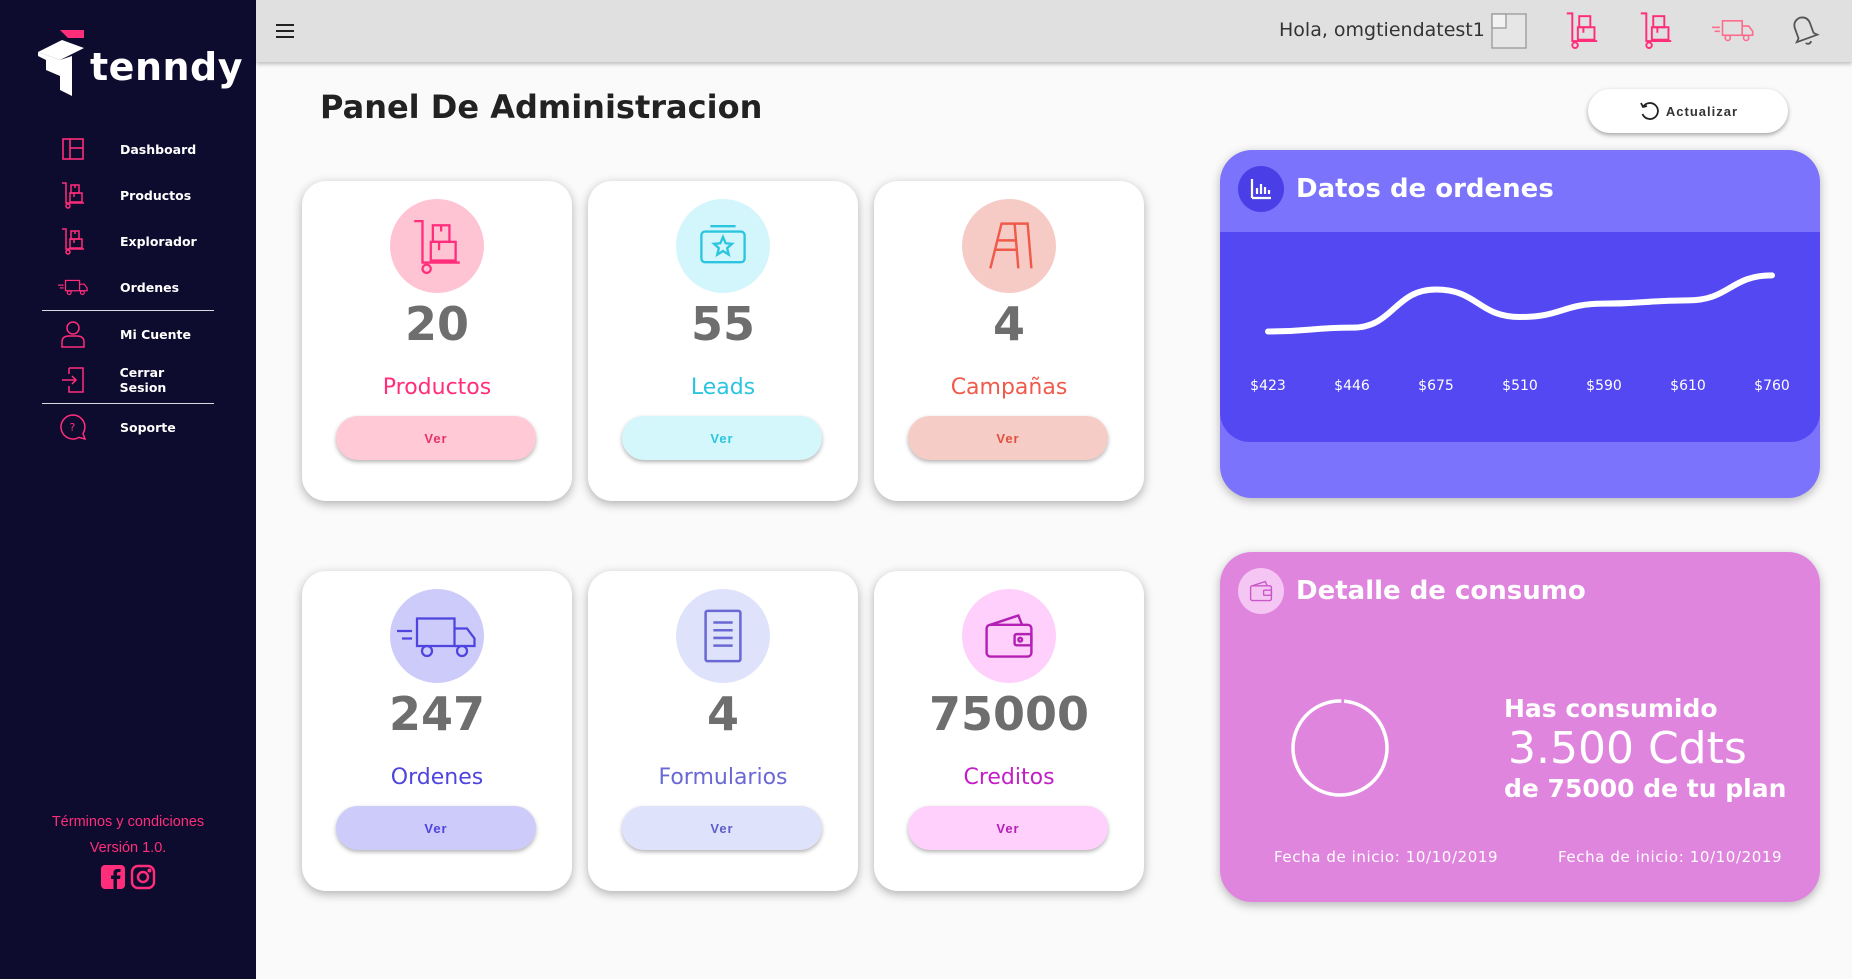 The image size is (1852, 979). I want to click on sidebar-item-label: Productos, so click(156, 195).